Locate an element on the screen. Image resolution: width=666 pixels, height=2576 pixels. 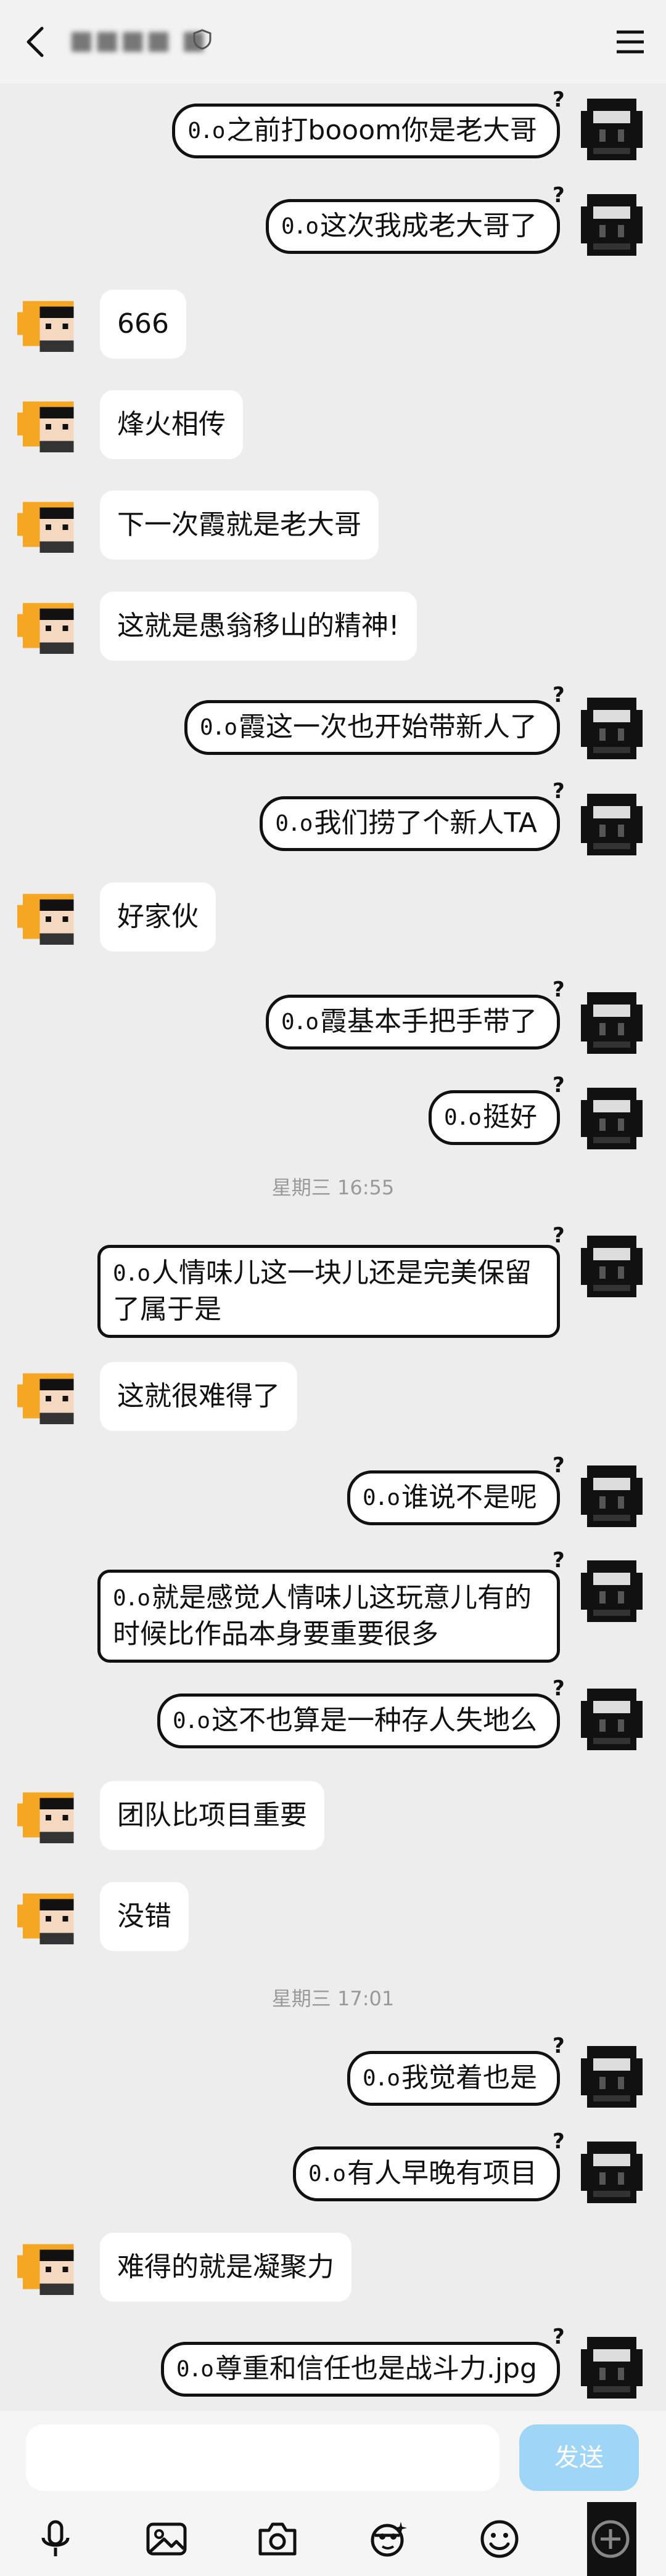
microphone-icon is located at coordinates (55, 2539).